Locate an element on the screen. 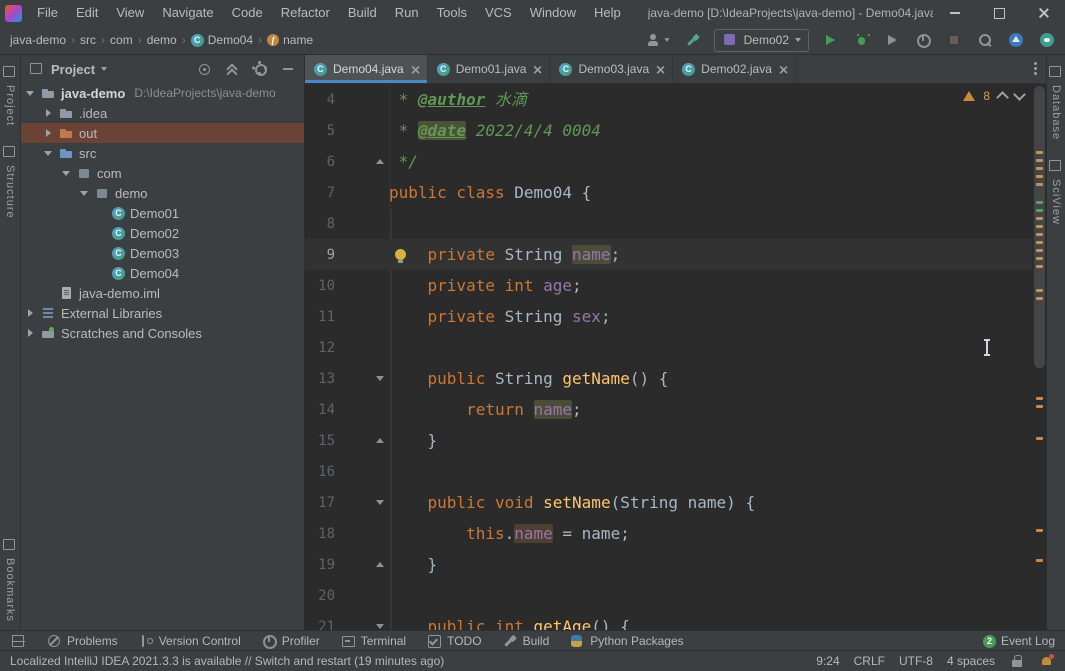  menu-tools: Tools is located at coordinates (452, 13).